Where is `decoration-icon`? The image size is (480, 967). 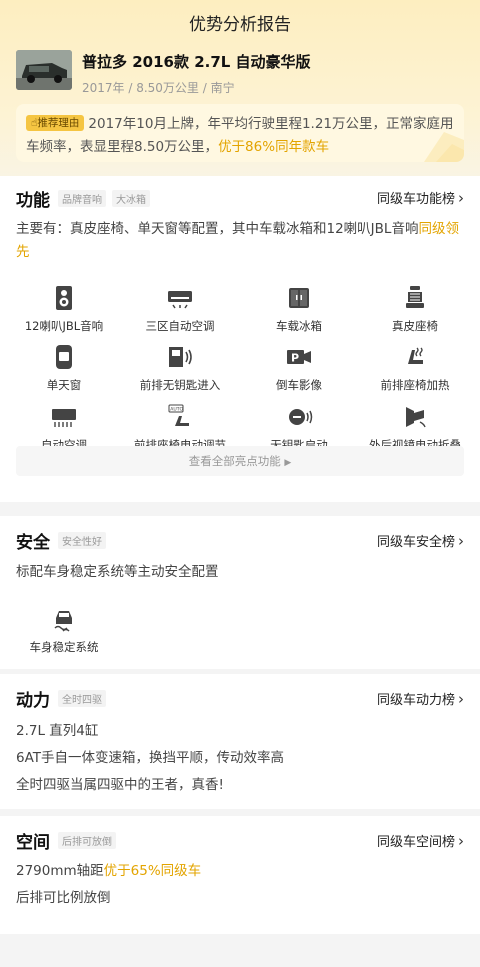 decoration-icon is located at coordinates (444, 147).